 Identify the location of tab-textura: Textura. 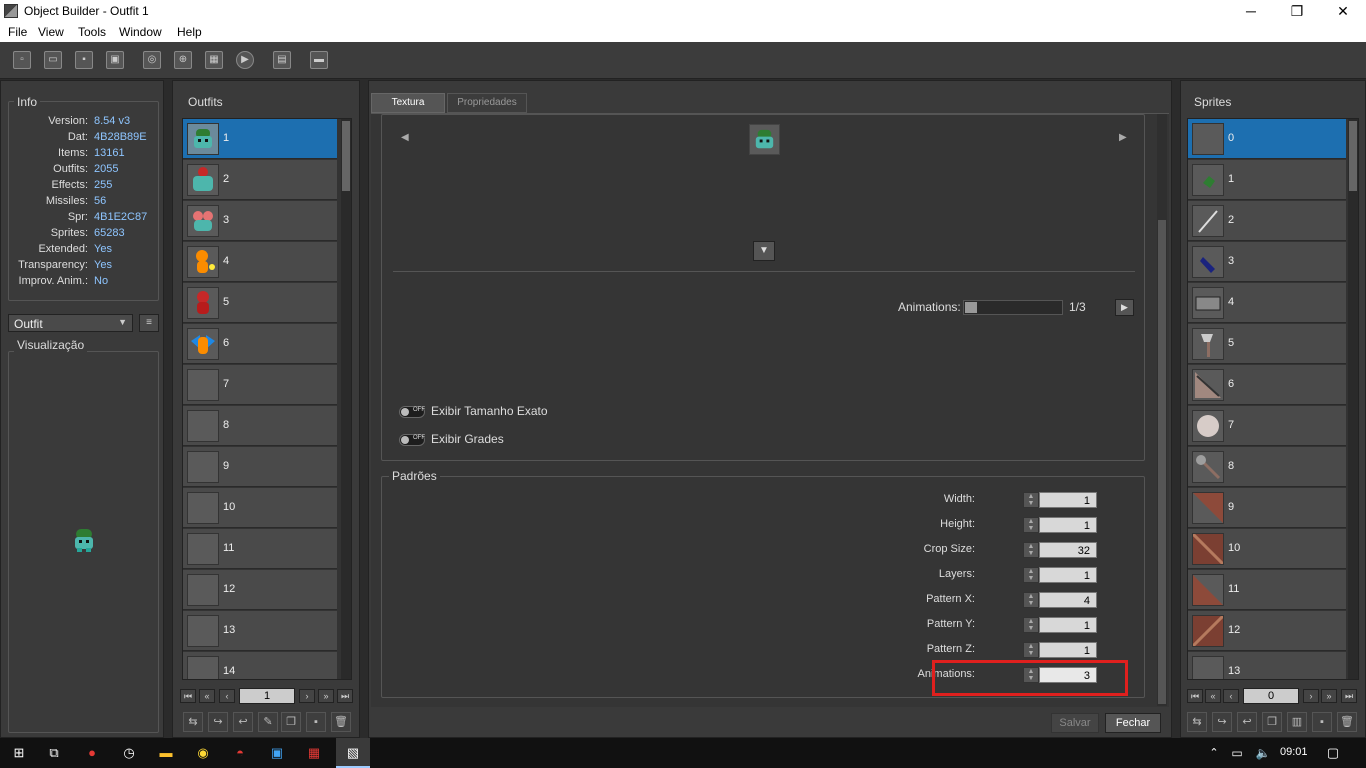
(408, 103).